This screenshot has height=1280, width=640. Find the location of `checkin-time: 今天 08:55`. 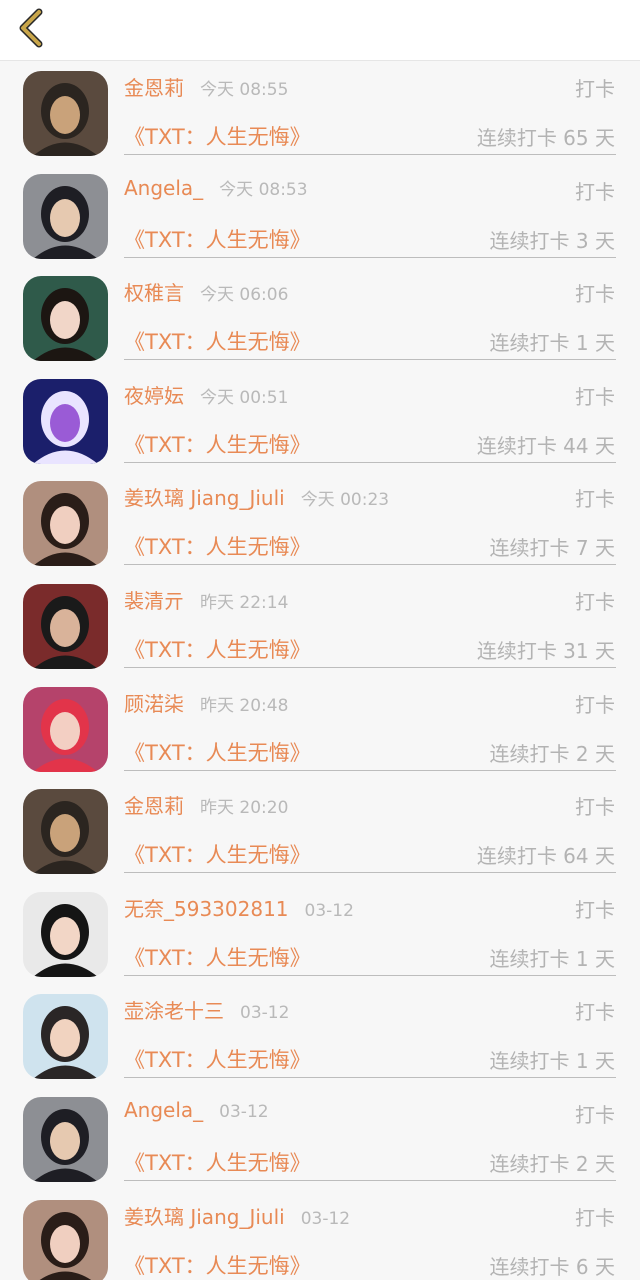

checkin-time: 今天 08:55 is located at coordinates (244, 90).